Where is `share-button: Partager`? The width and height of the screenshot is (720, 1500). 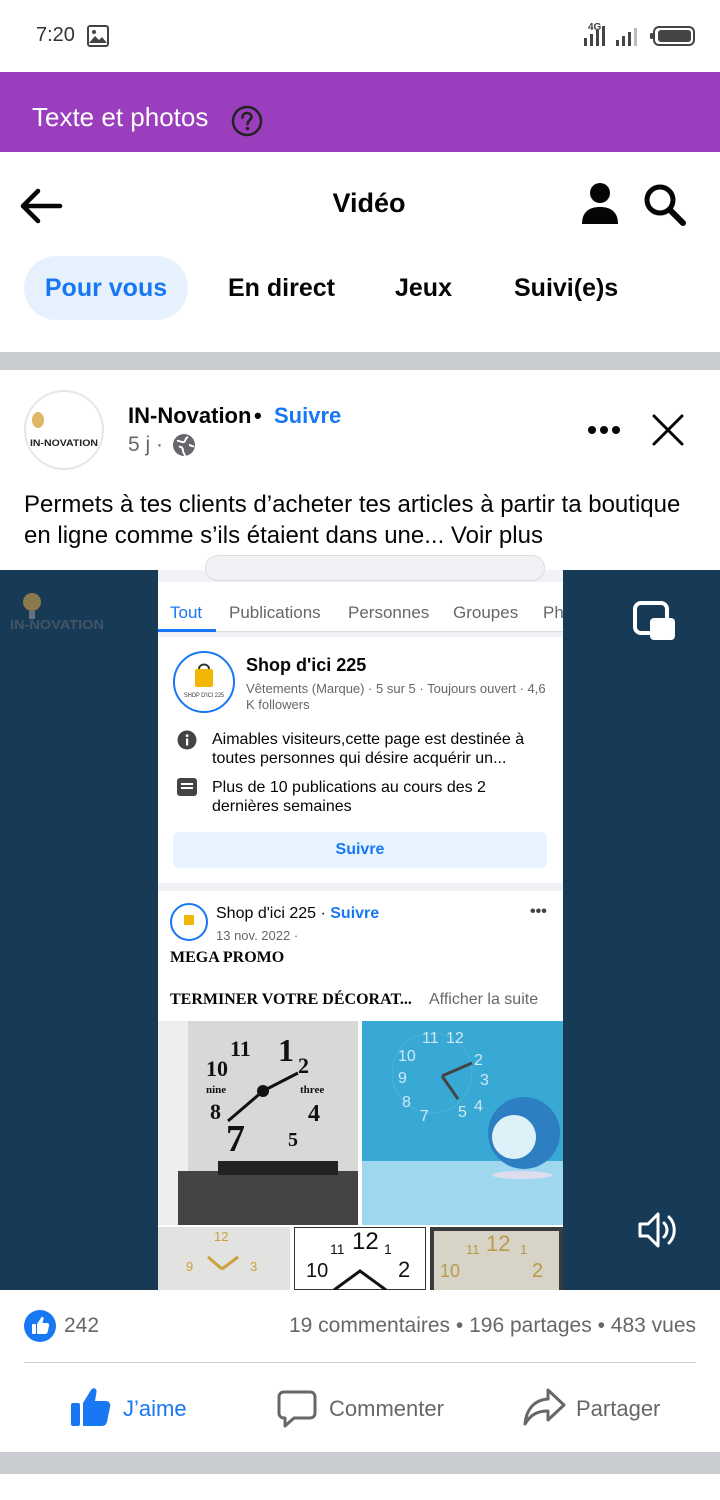 share-button: Partager is located at coordinates (618, 1409).